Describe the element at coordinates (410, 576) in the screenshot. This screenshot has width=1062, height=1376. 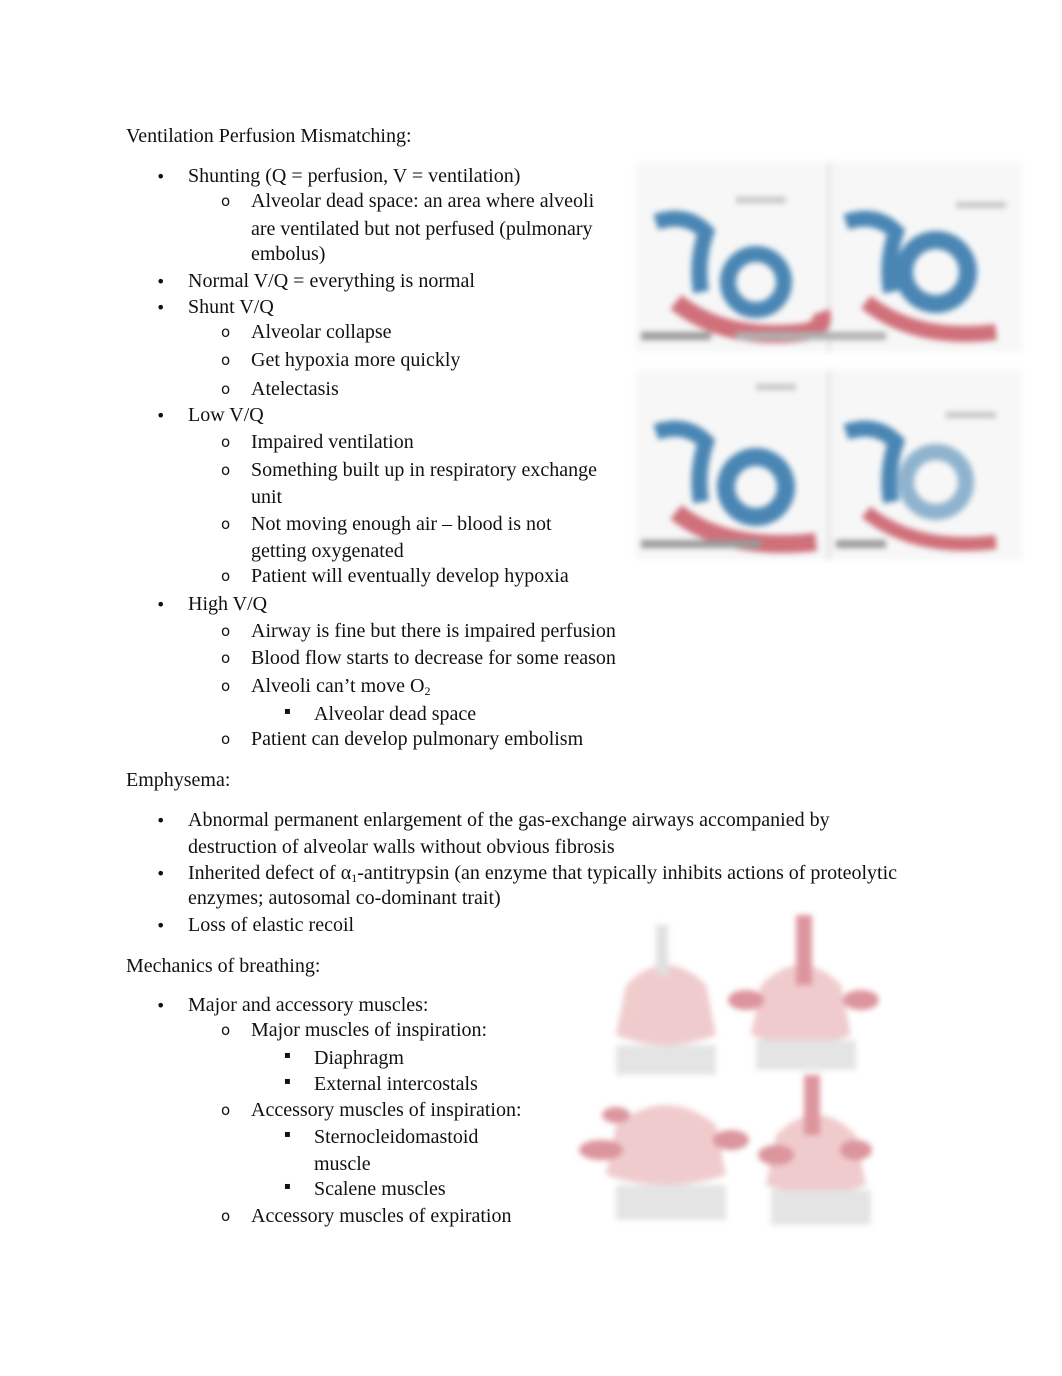
I see `item-text: Patient will eventually develop hypoxia` at that location.